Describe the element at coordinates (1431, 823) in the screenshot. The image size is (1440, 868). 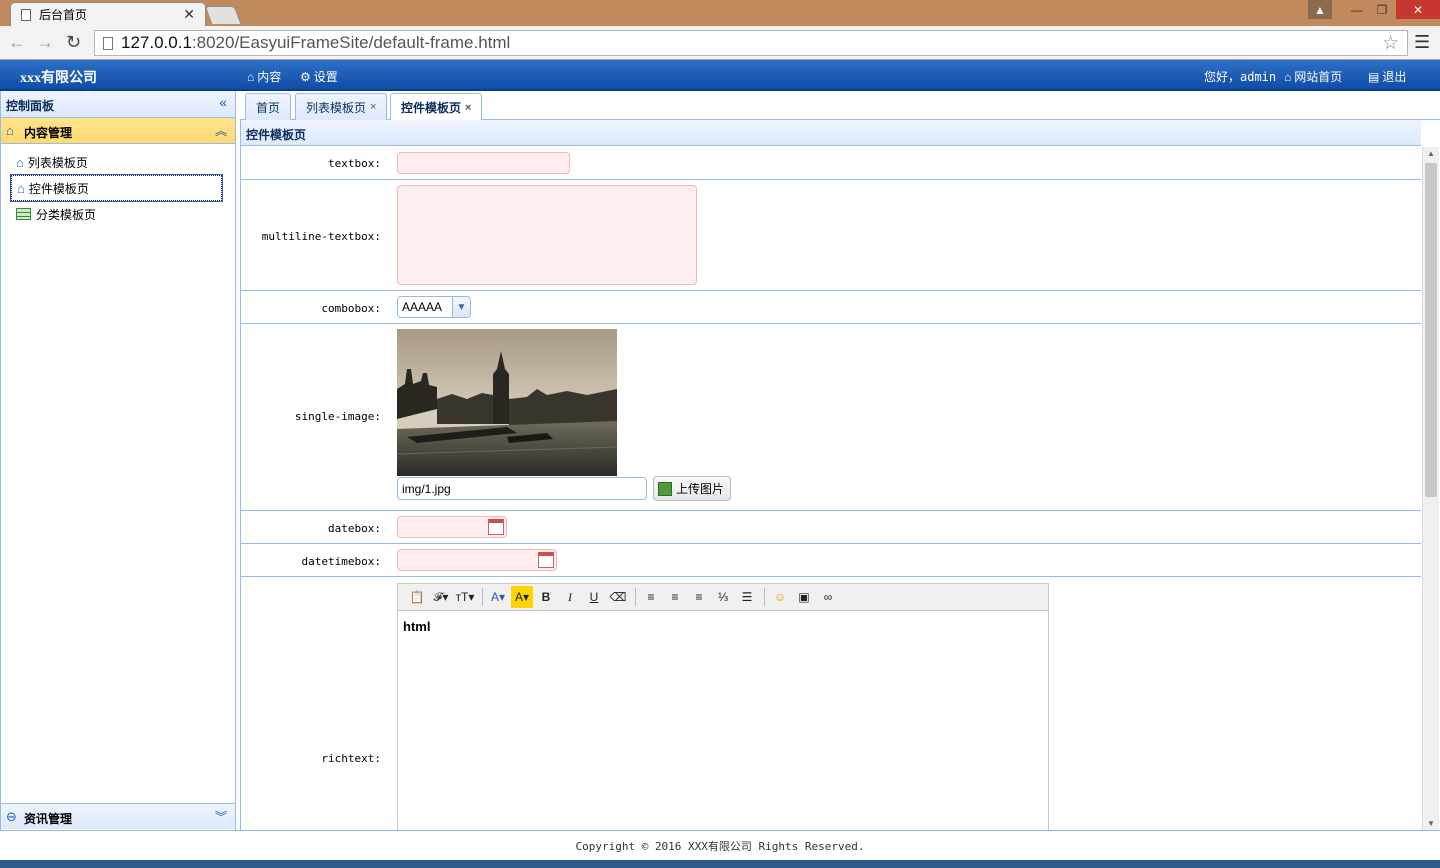
I see `scroll-down-icon: ▼` at that location.